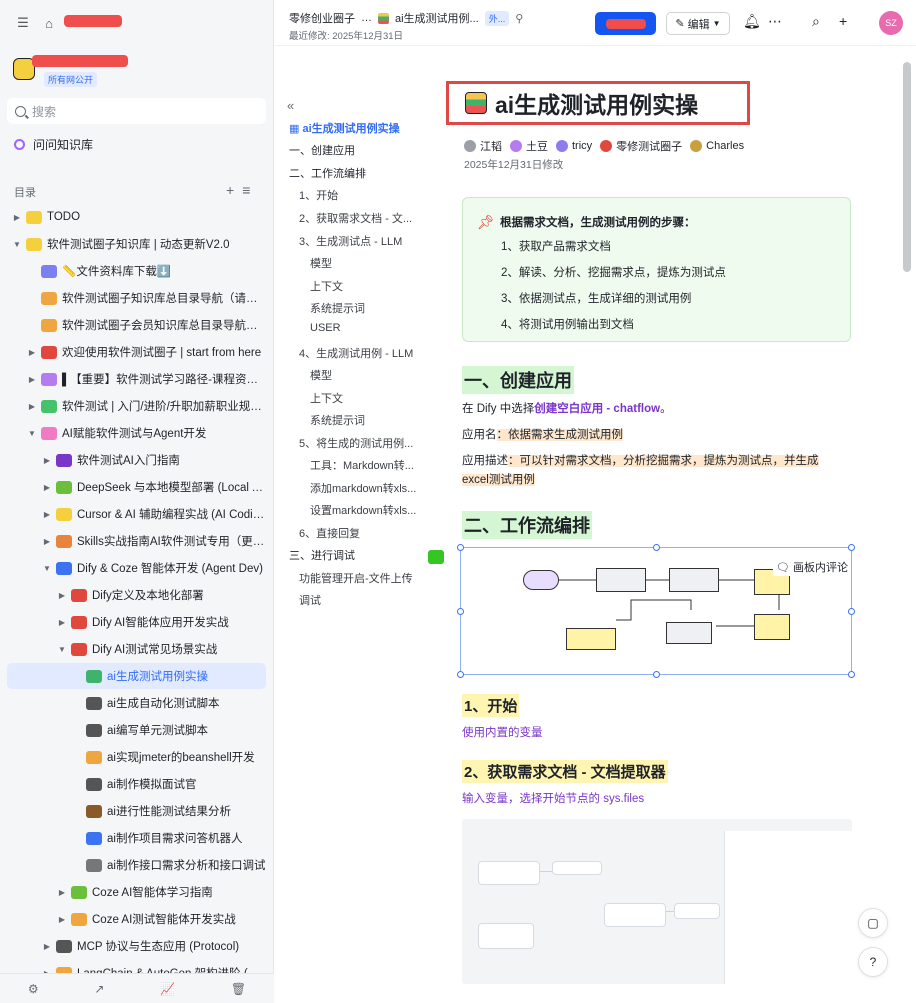 This screenshot has width=916, height=1003. Describe the element at coordinates (752, 21) in the screenshot. I see `bell-icon: 🔔︎` at that location.